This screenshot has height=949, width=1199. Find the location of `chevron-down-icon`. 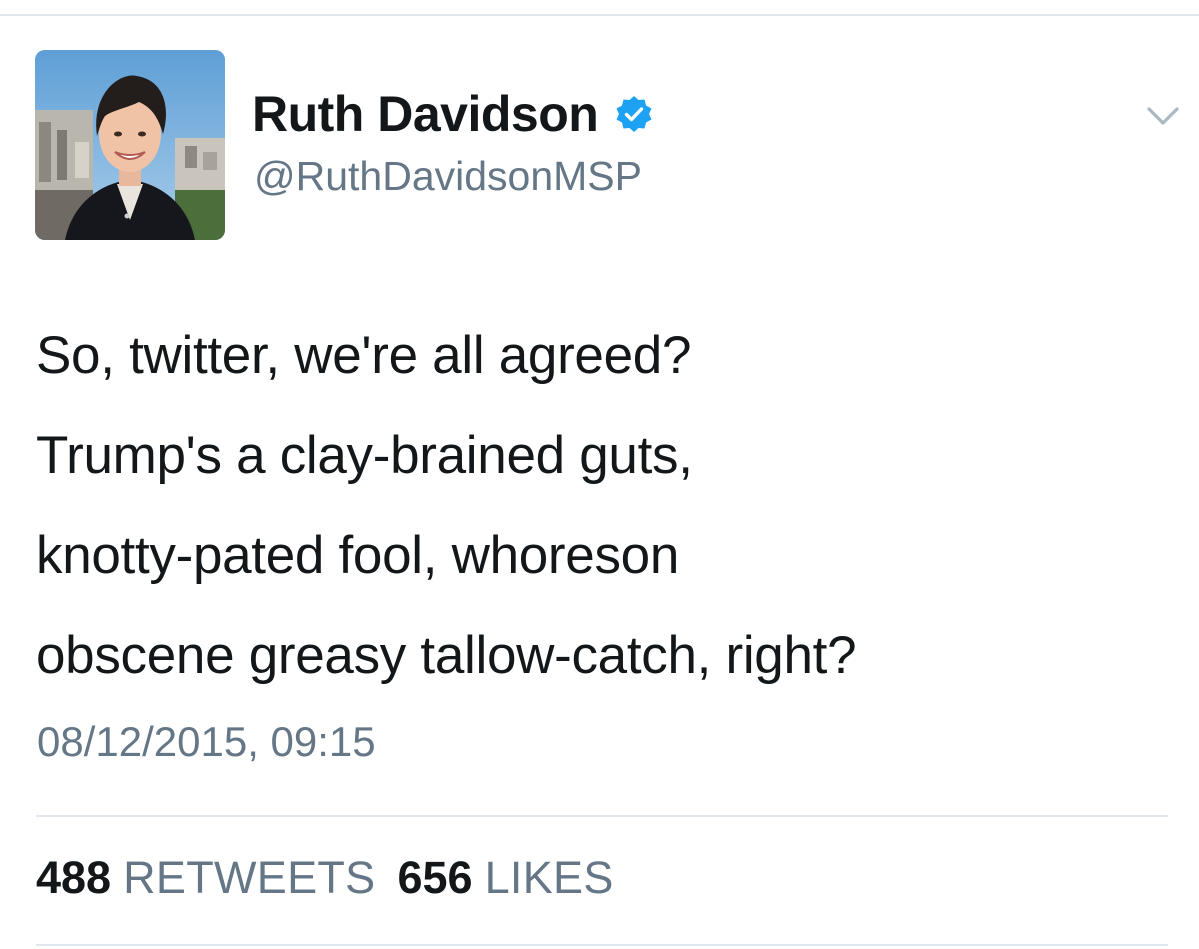

chevron-down-icon is located at coordinates (1163, 116).